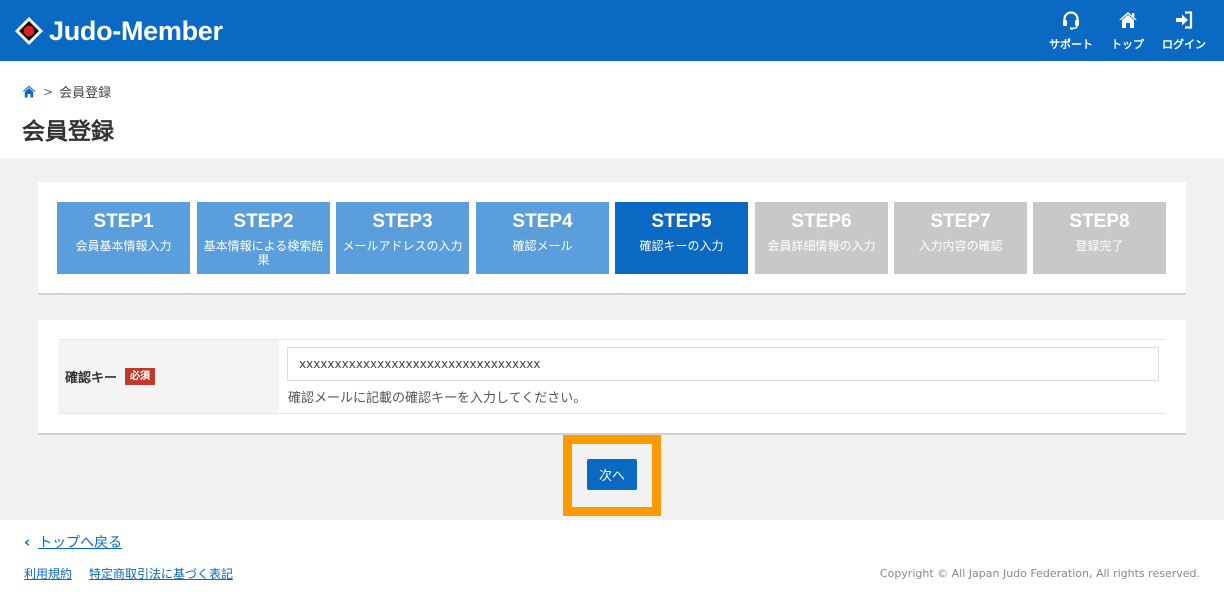  What do you see at coordinates (437, 398) in the screenshot?
I see `field-hint: 確認メールに記載の確認キーを入力してください。` at bounding box center [437, 398].